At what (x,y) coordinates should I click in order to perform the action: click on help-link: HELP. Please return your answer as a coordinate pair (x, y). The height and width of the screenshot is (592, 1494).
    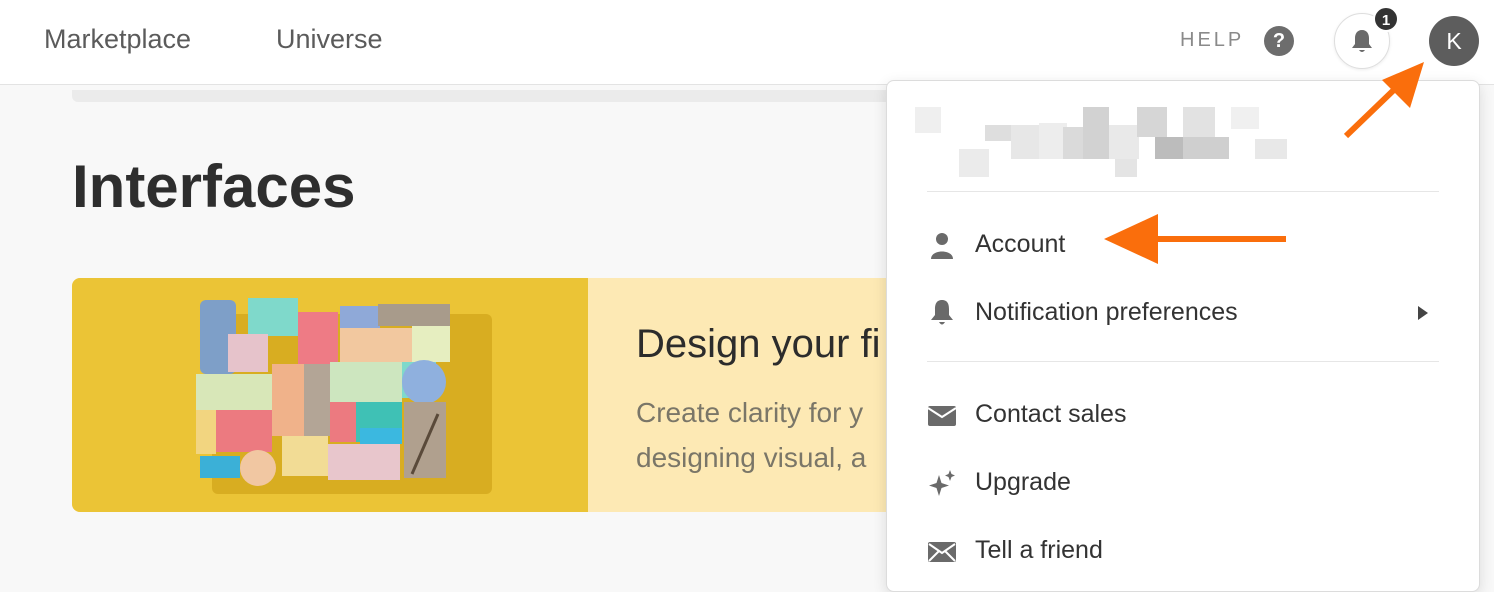
    Looking at the image, I should click on (1212, 40).